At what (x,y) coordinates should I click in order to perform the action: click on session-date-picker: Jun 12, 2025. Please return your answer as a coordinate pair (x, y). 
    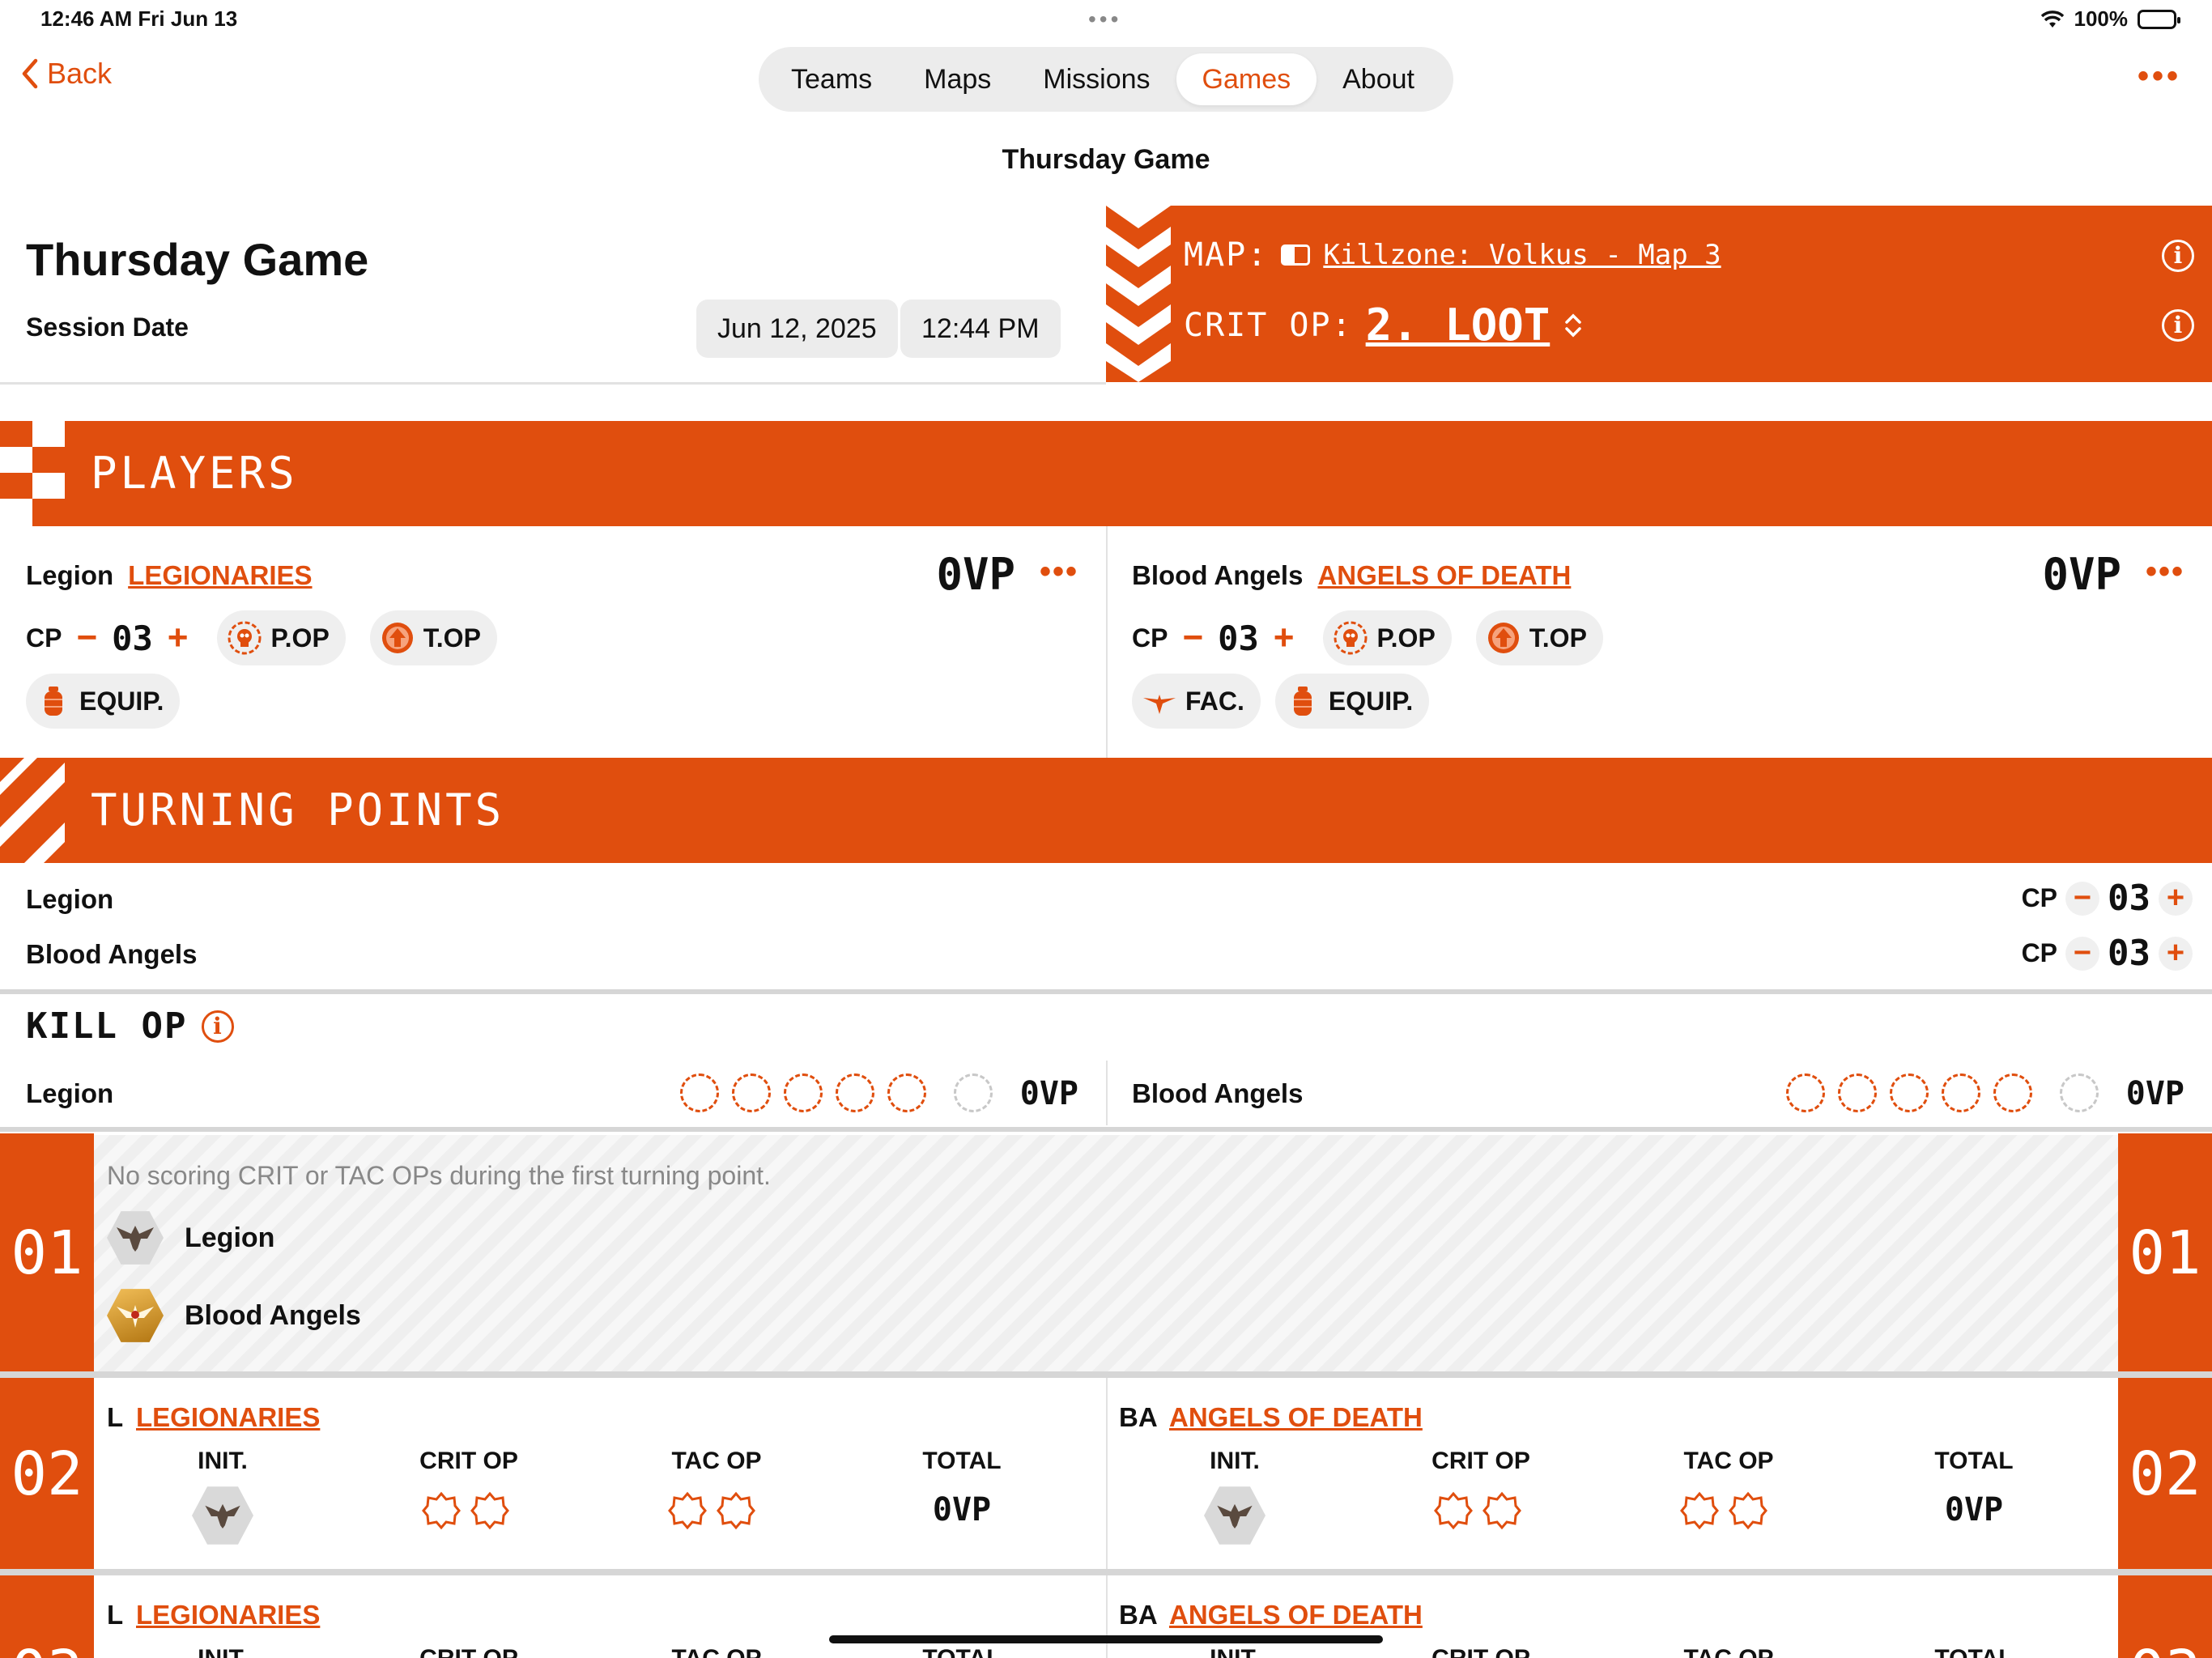
    Looking at the image, I should click on (797, 329).